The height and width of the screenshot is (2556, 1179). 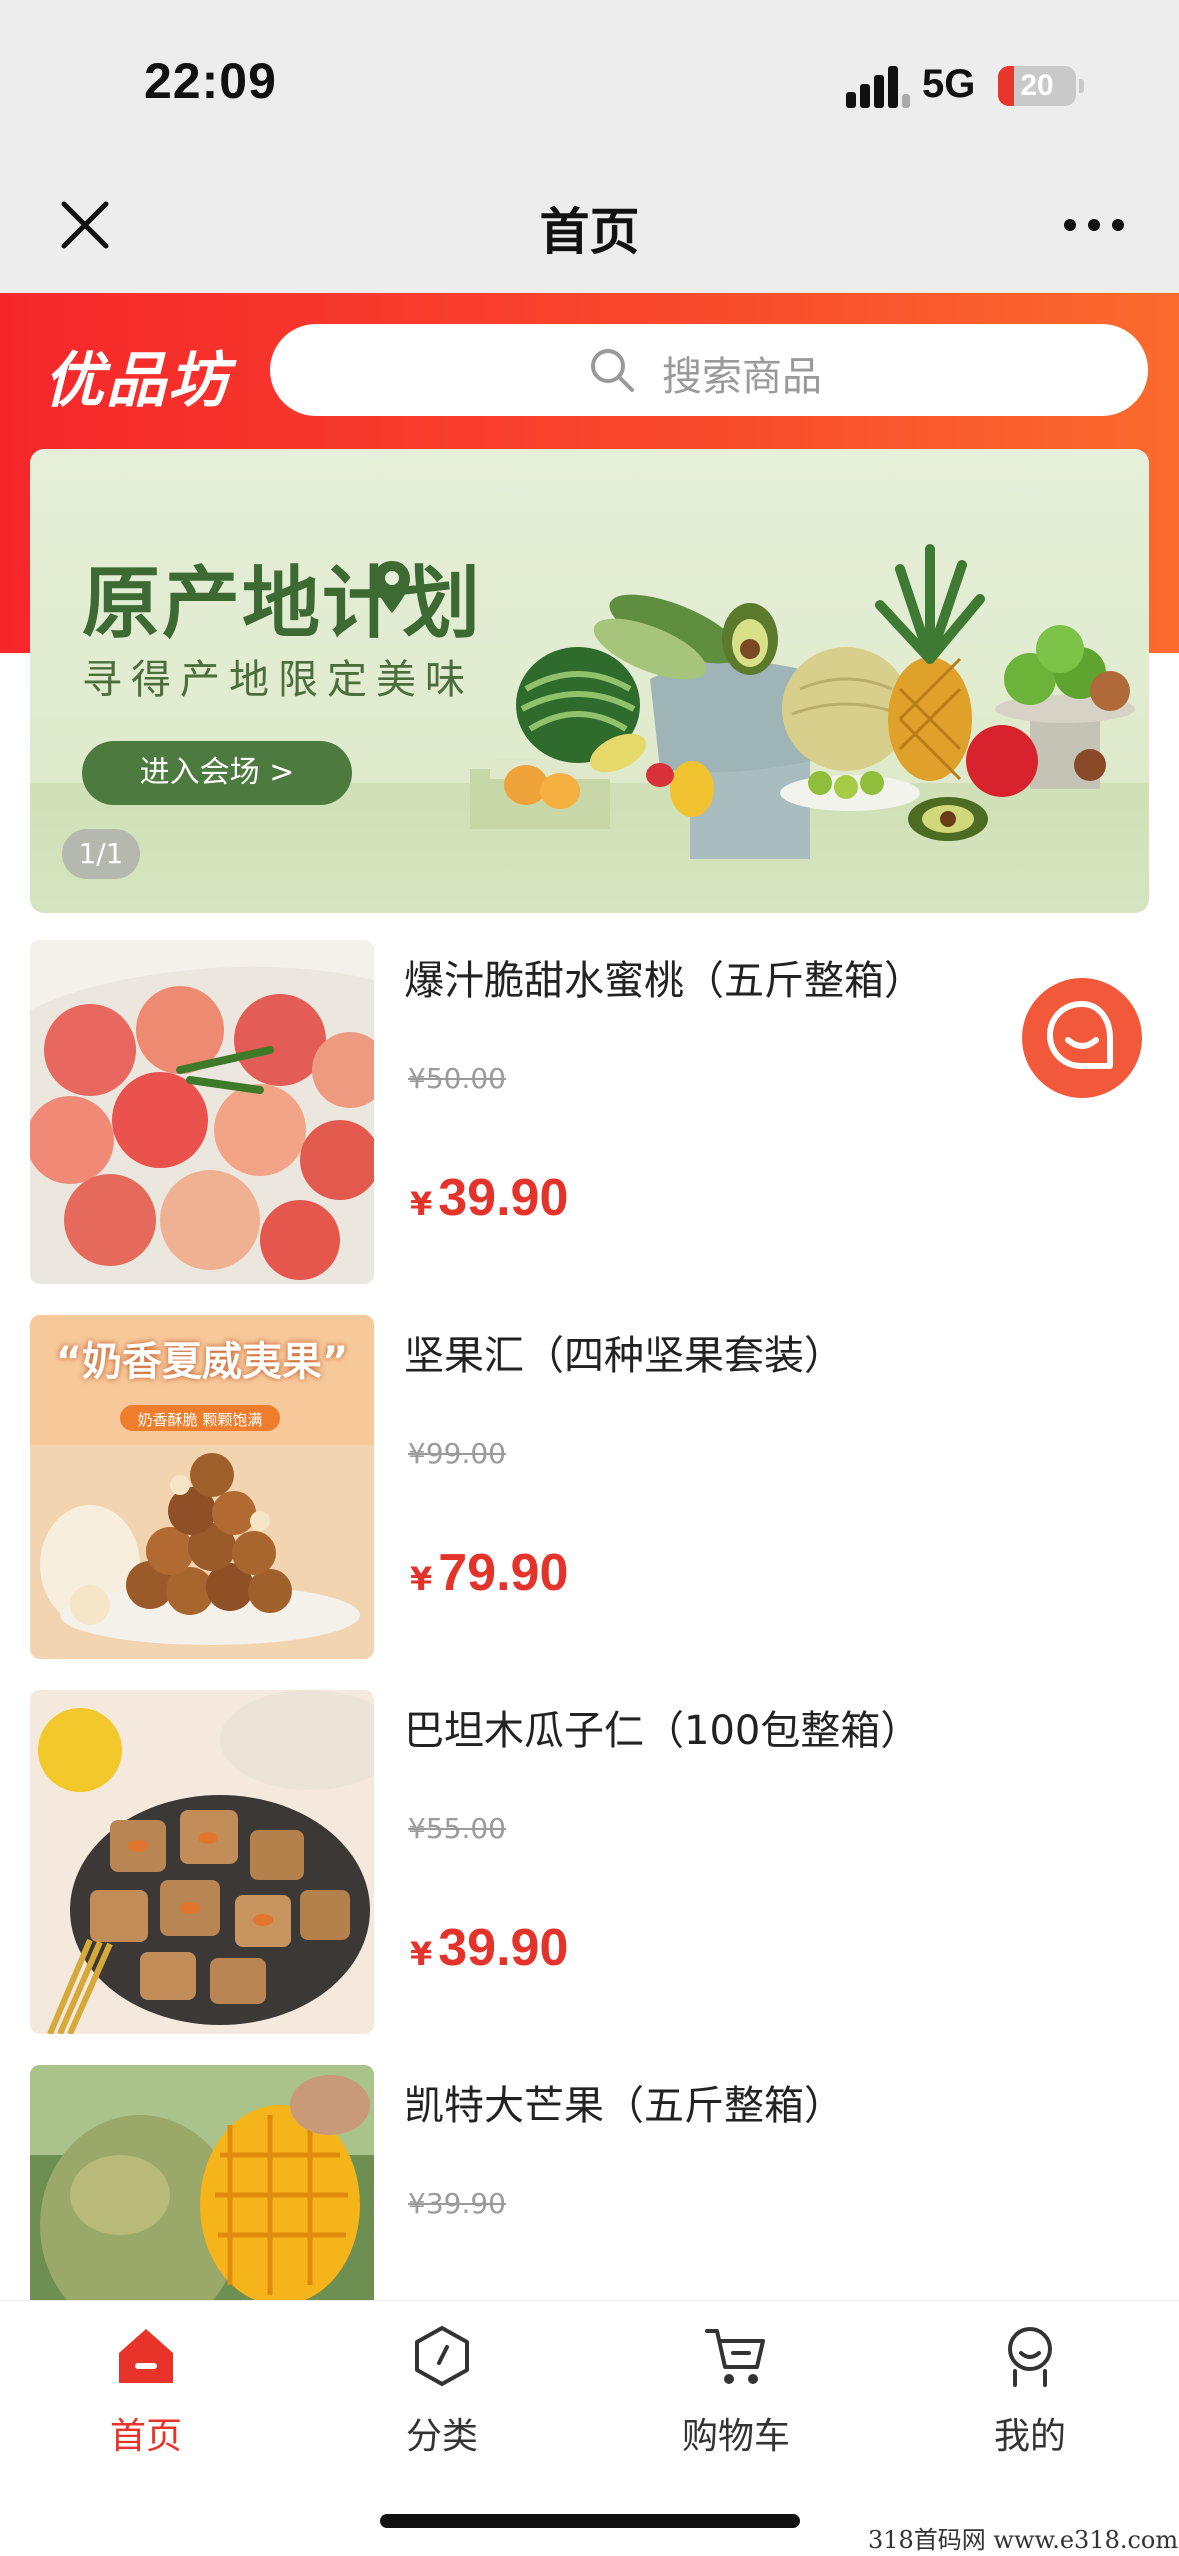 What do you see at coordinates (1030, 2356) in the screenshot?
I see `profile-icon` at bounding box center [1030, 2356].